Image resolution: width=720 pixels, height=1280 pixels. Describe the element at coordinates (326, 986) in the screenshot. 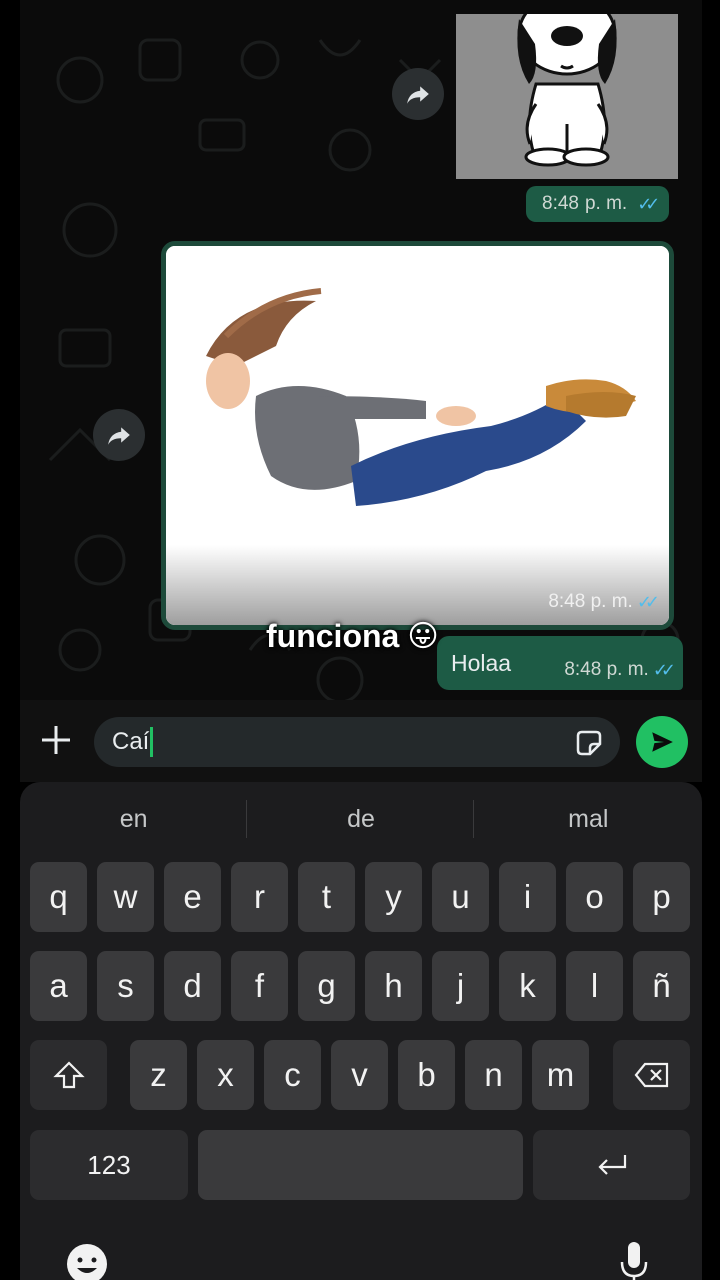

I see `key-g: g` at that location.